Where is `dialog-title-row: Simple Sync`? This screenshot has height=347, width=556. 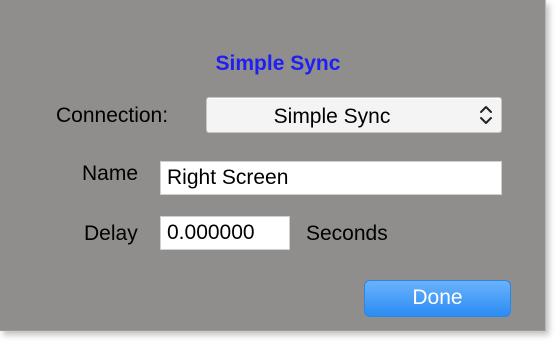 dialog-title-row: Simple Sync is located at coordinates (278, 64).